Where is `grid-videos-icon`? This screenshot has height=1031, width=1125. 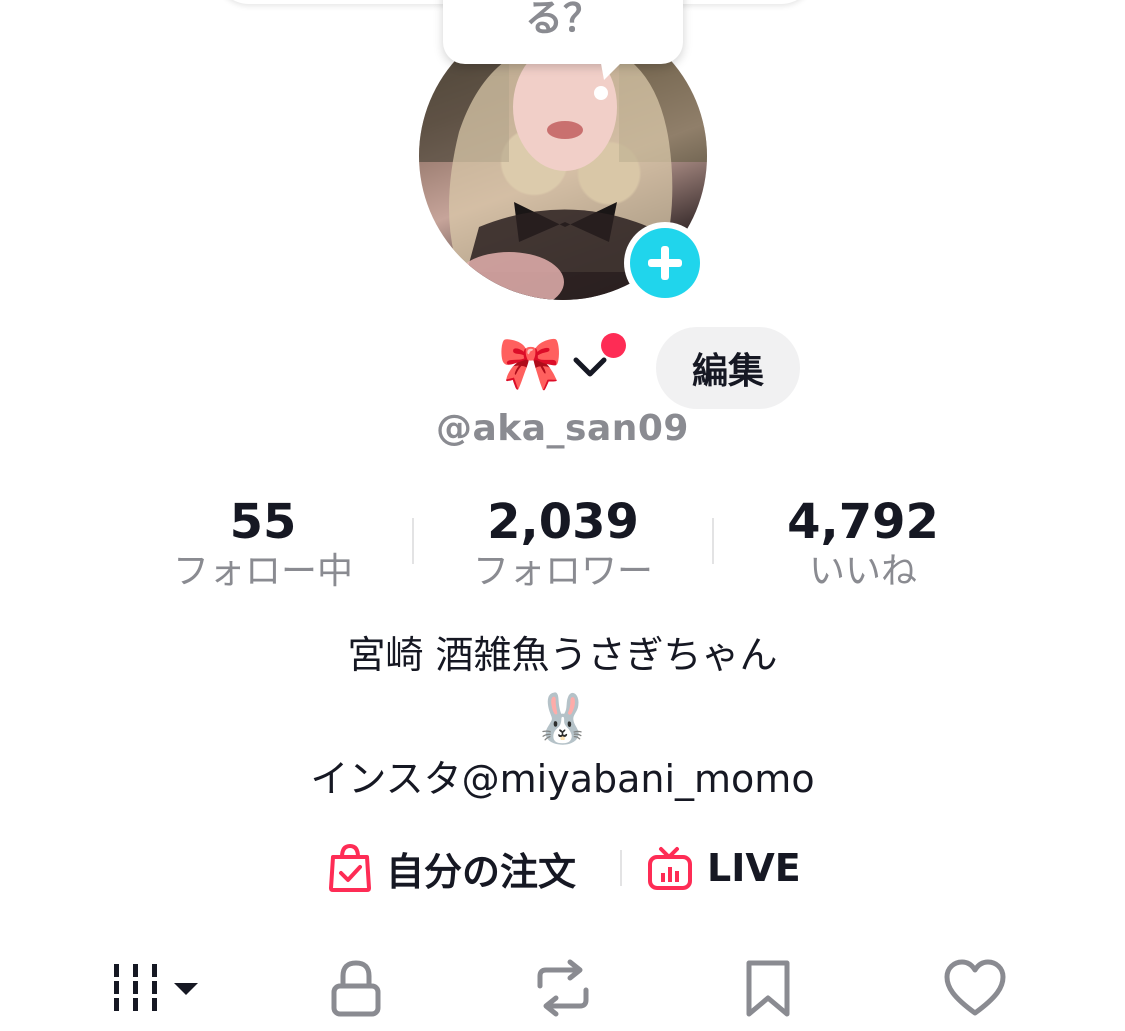 grid-videos-icon is located at coordinates (156, 987).